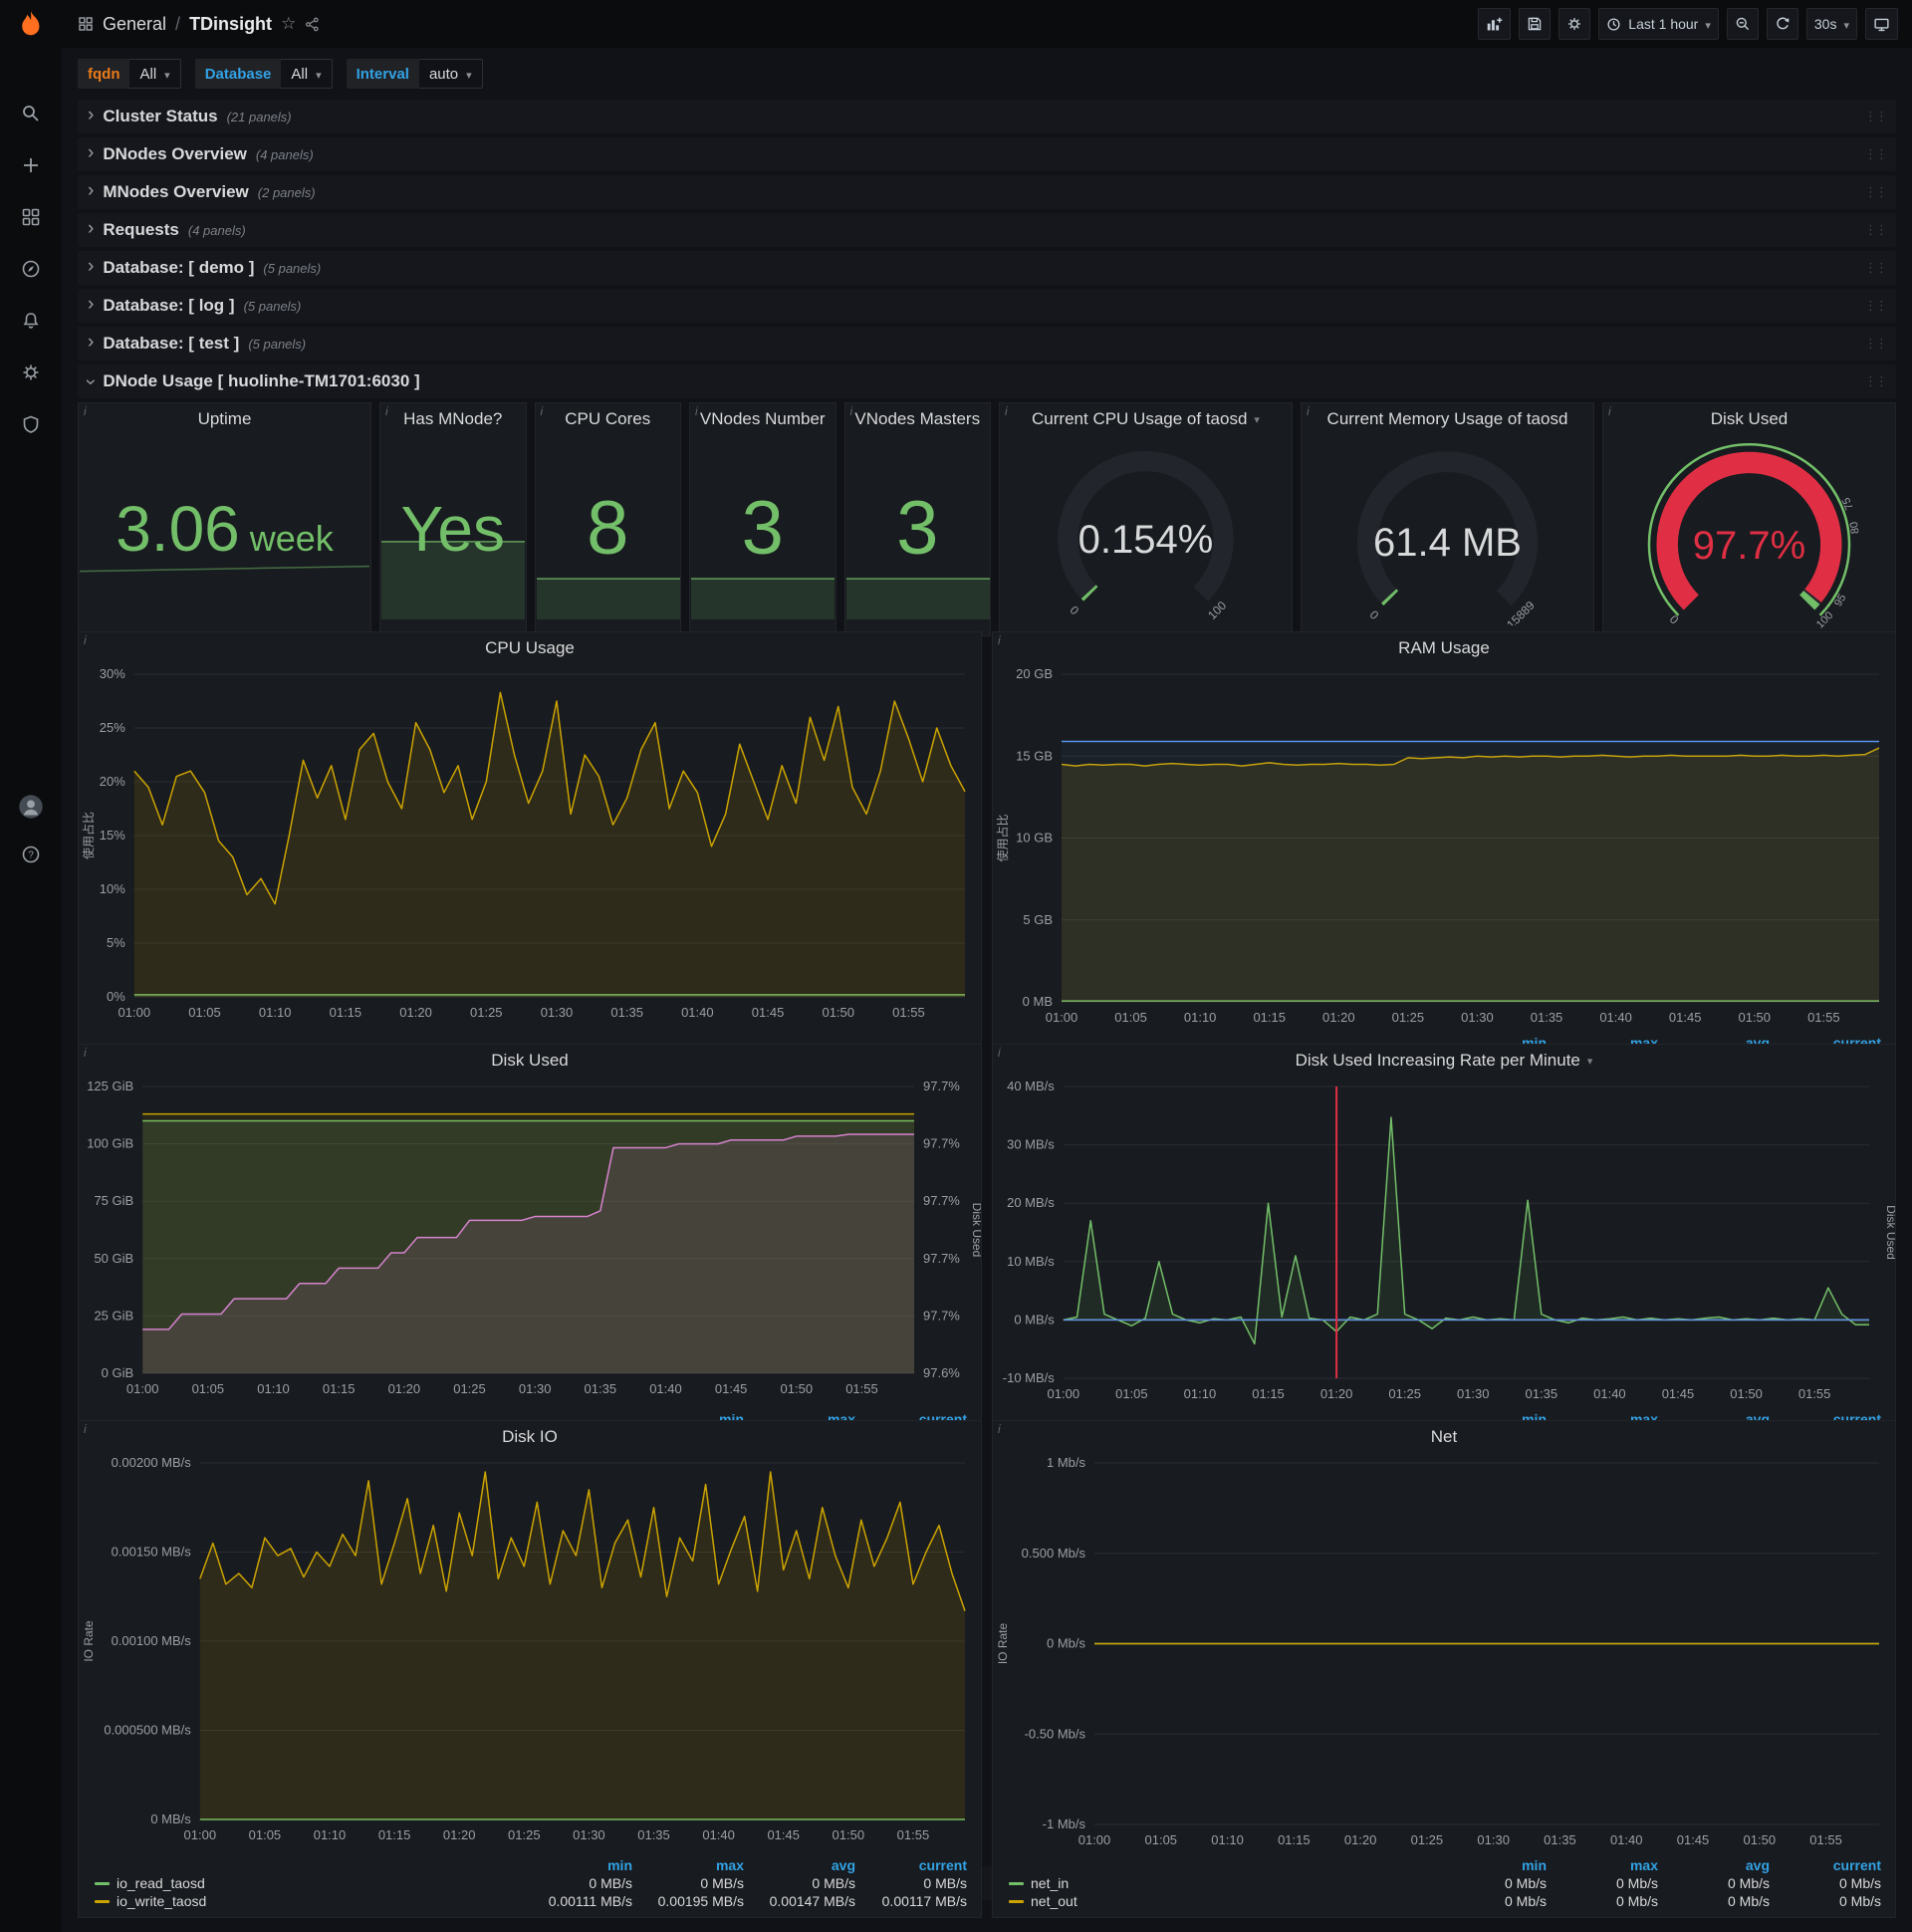 The image size is (1912, 1932). What do you see at coordinates (1535, 24) in the screenshot?
I see `save-dashboard-button` at bounding box center [1535, 24].